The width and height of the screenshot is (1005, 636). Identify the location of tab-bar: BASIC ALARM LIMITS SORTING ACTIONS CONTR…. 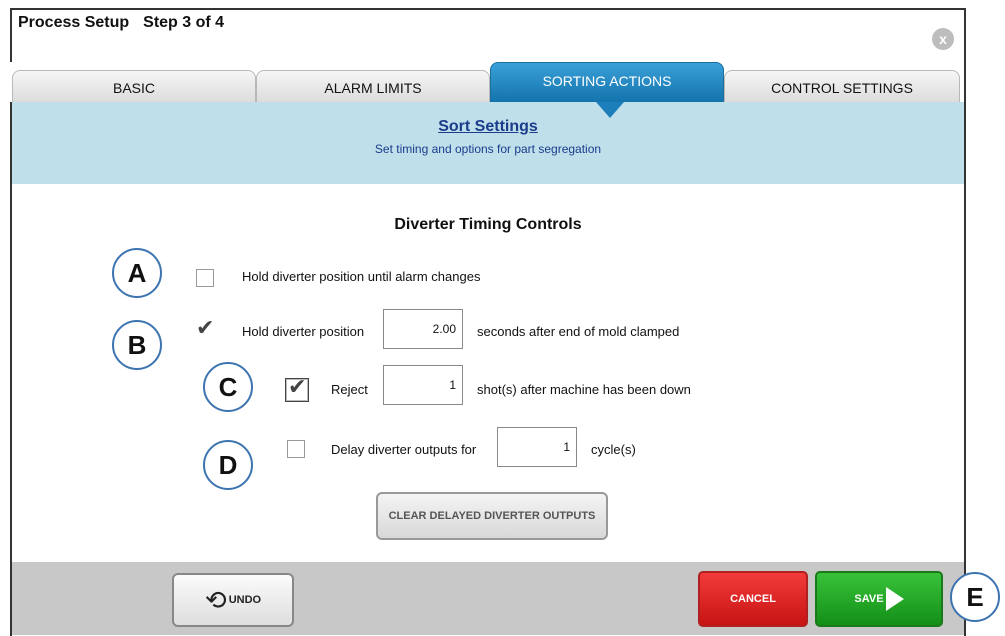
(487, 82).